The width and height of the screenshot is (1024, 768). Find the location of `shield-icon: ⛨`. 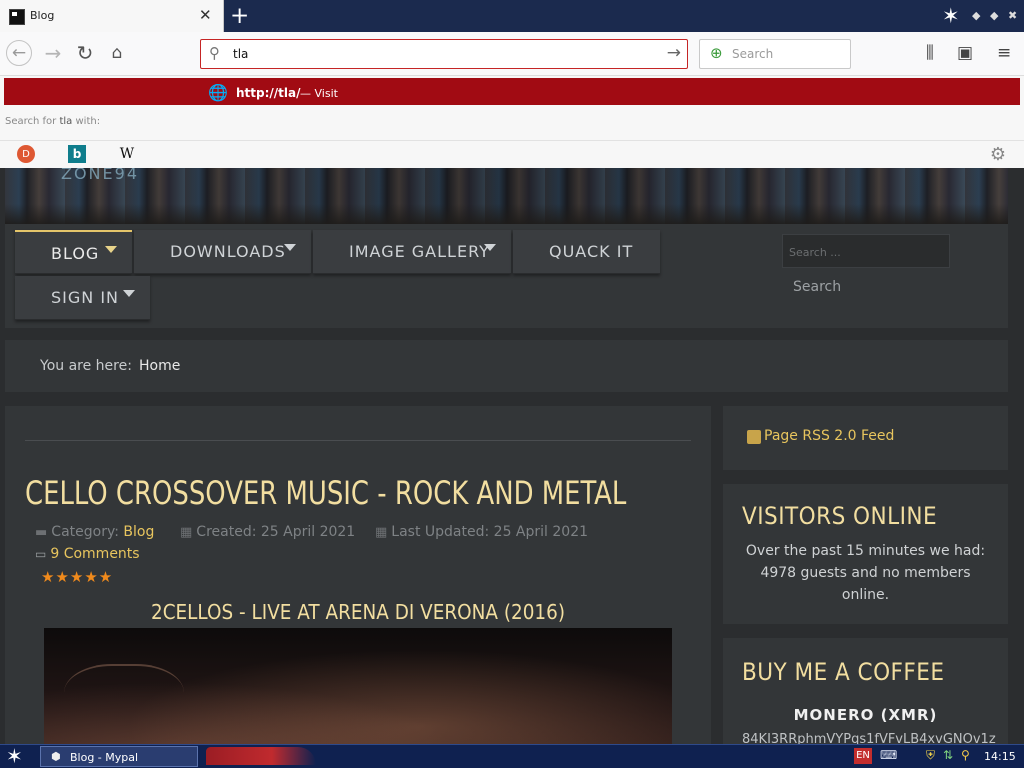

shield-icon: ⛨ is located at coordinates (930, 755).